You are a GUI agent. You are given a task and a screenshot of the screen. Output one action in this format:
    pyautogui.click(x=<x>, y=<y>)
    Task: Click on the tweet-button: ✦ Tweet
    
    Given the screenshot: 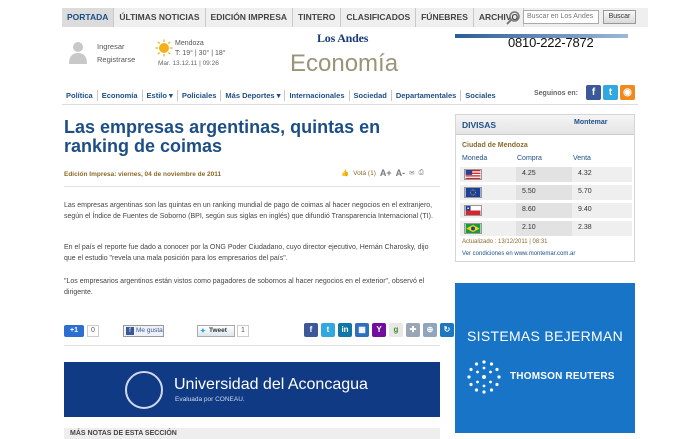 What is the action you would take?
    pyautogui.click(x=216, y=331)
    